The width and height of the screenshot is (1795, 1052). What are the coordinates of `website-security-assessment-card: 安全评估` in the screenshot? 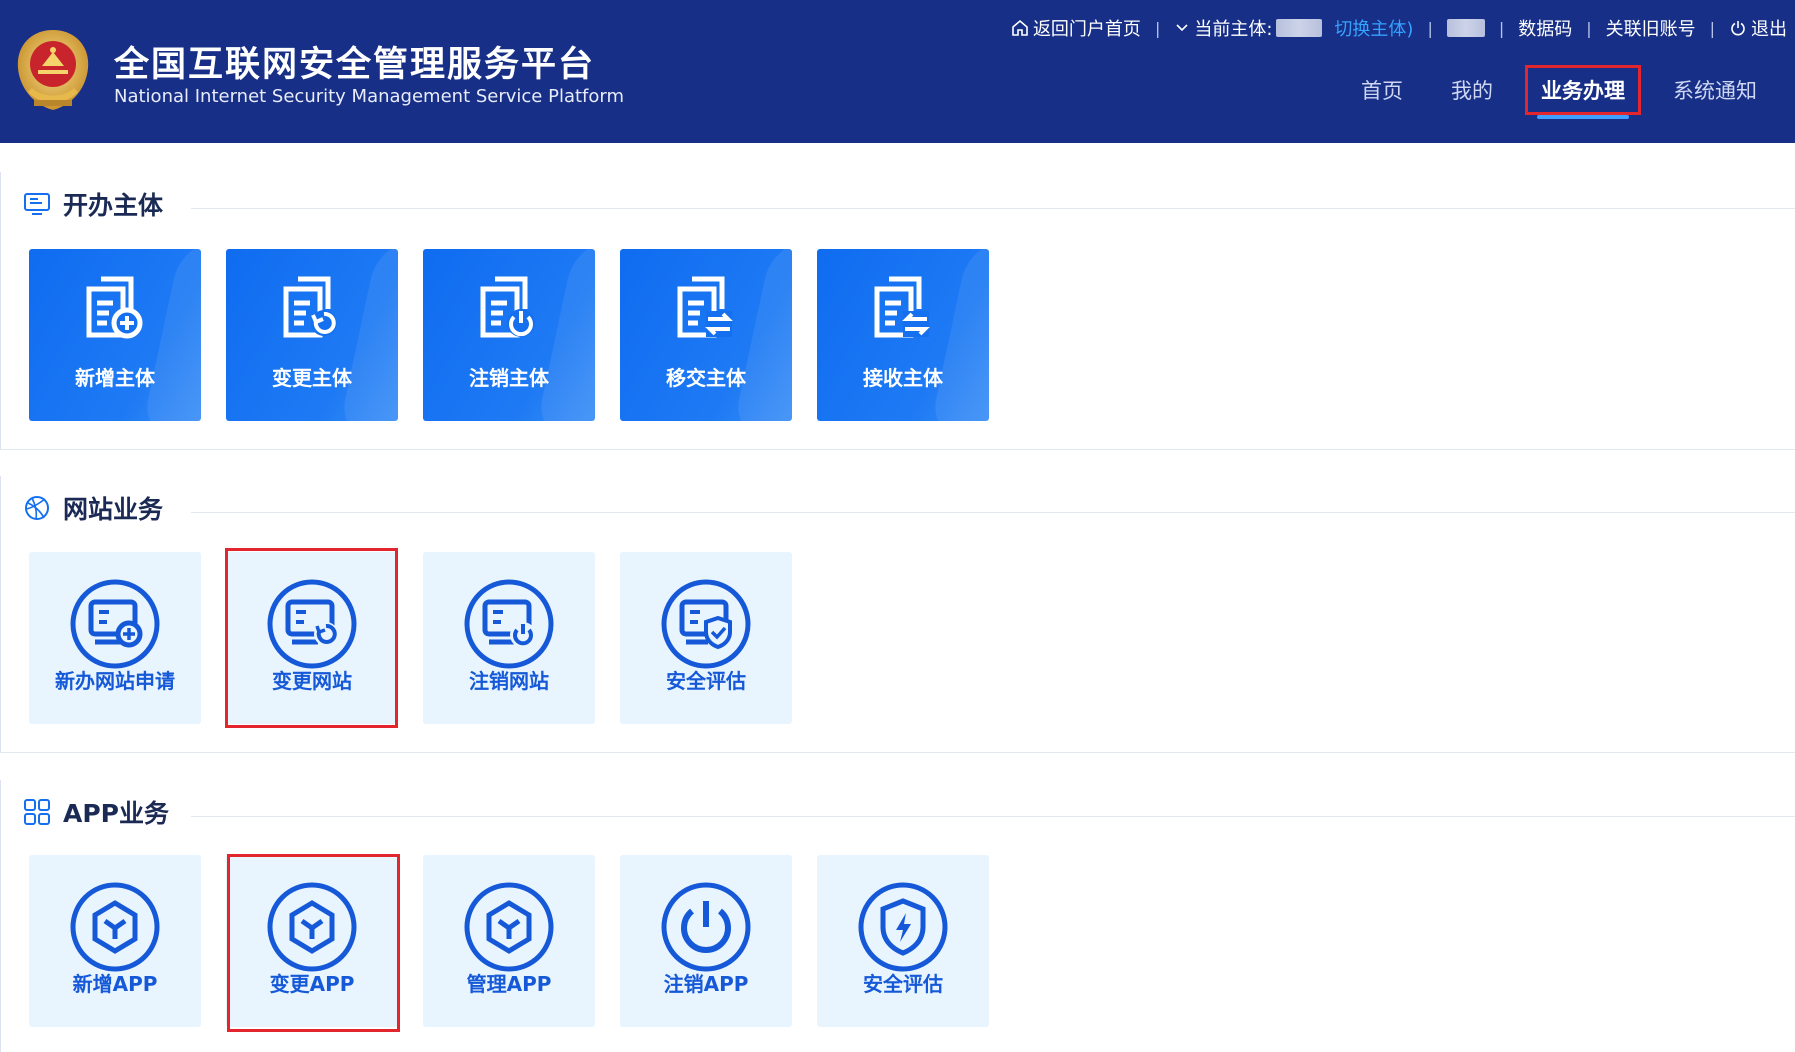 It's located at (706, 638).